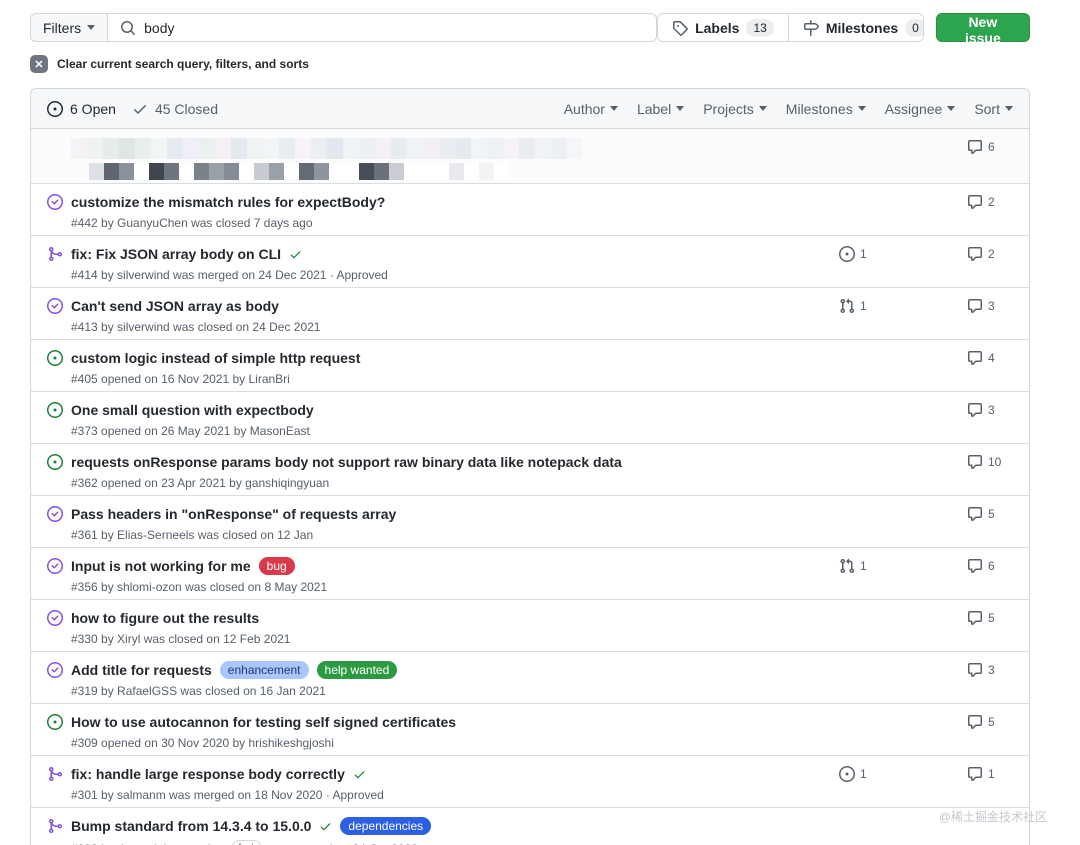 This screenshot has width=1080, height=845. I want to click on filters-dropdown-button: Filters, so click(69, 27).